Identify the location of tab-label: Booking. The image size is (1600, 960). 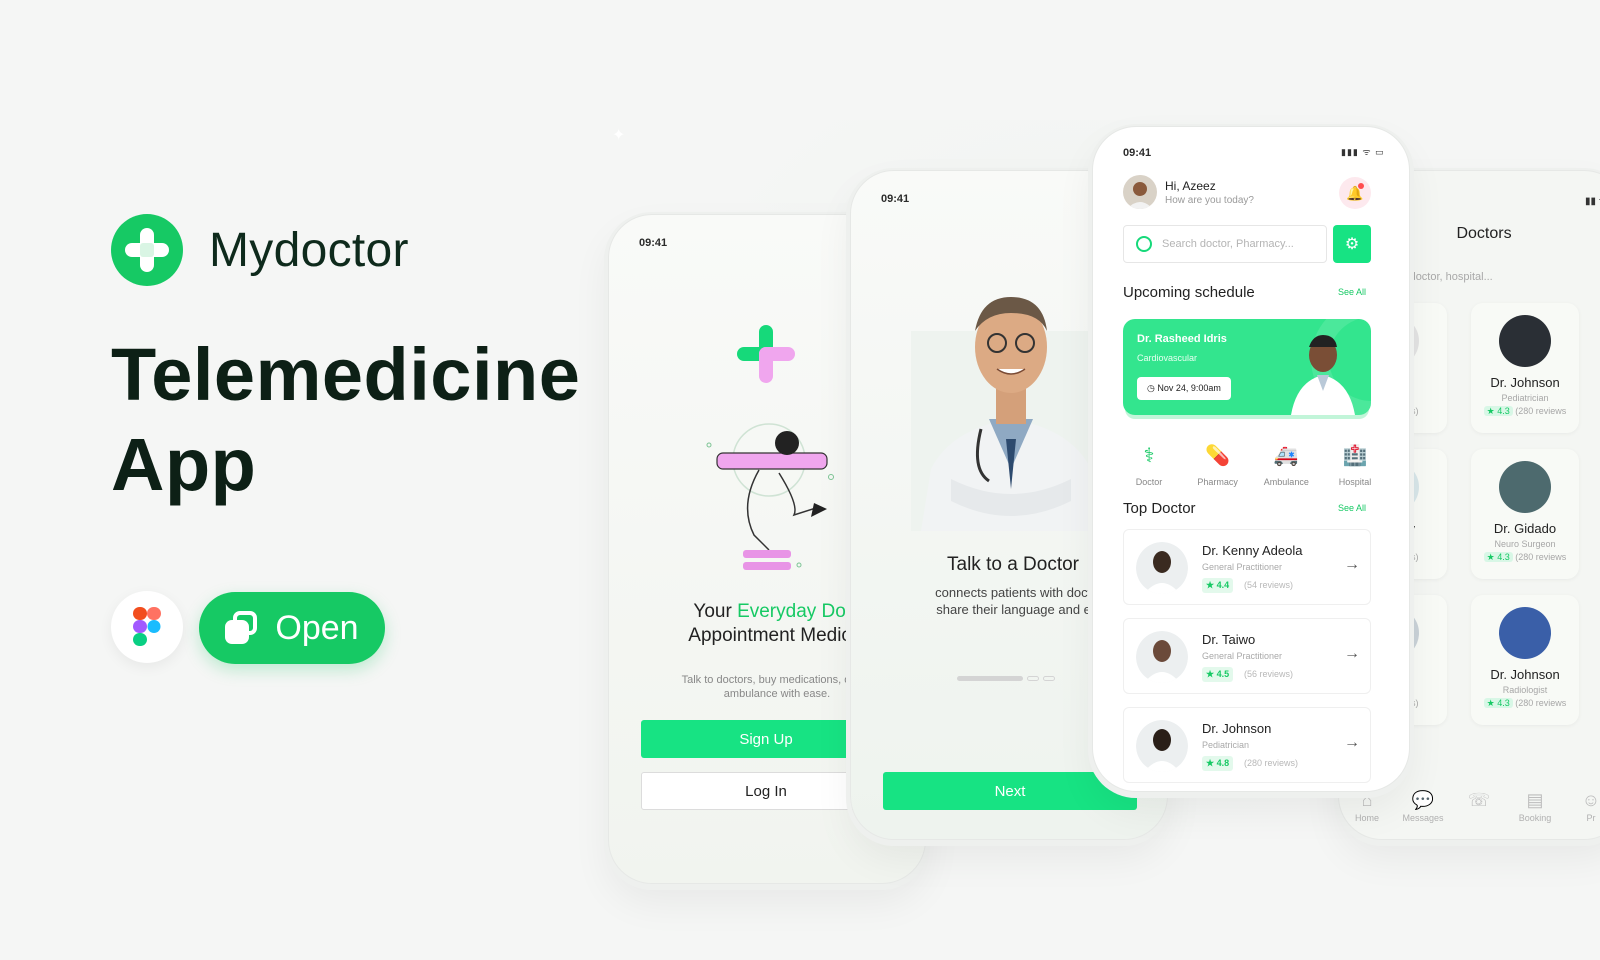
(1535, 818).